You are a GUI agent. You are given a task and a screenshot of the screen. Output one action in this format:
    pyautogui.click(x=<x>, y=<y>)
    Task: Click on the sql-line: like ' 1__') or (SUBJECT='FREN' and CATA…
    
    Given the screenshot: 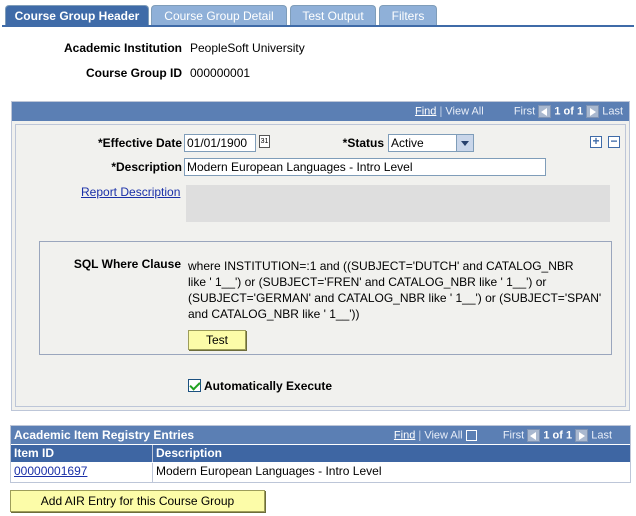 What is the action you would take?
    pyautogui.click(x=367, y=282)
    